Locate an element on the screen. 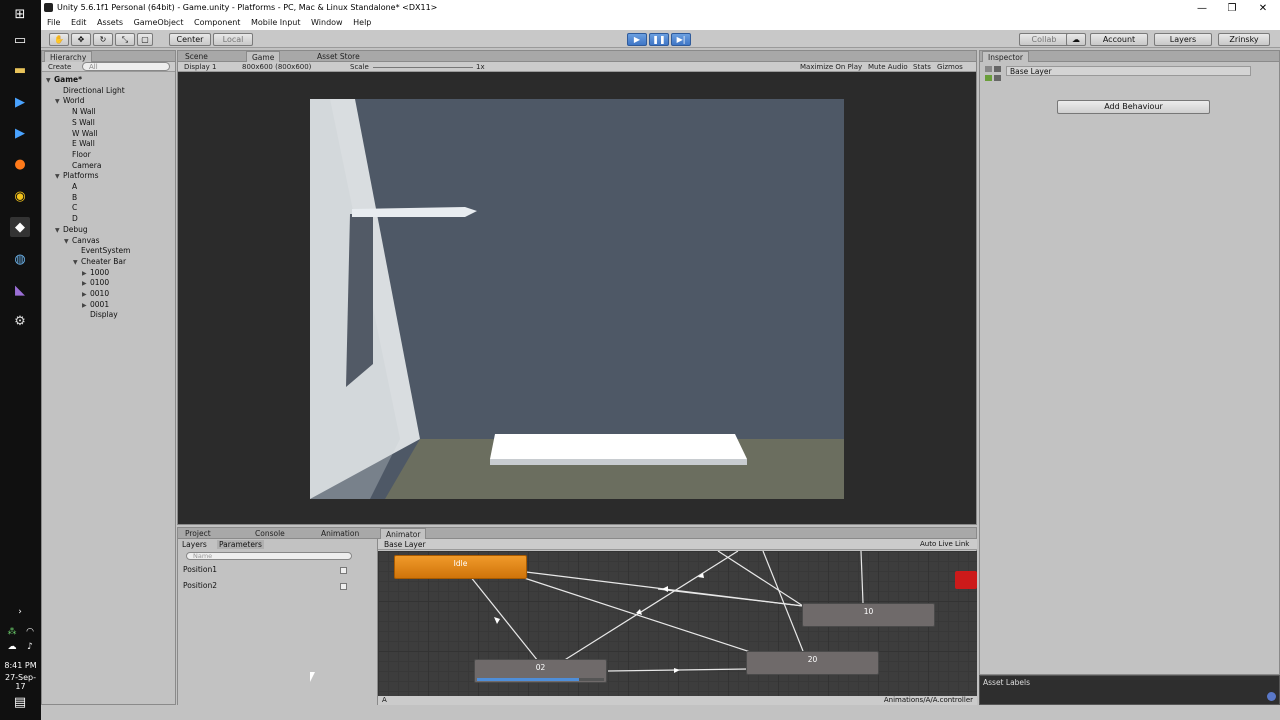 The width and height of the screenshot is (1280, 720). scale-slider is located at coordinates (423, 67).